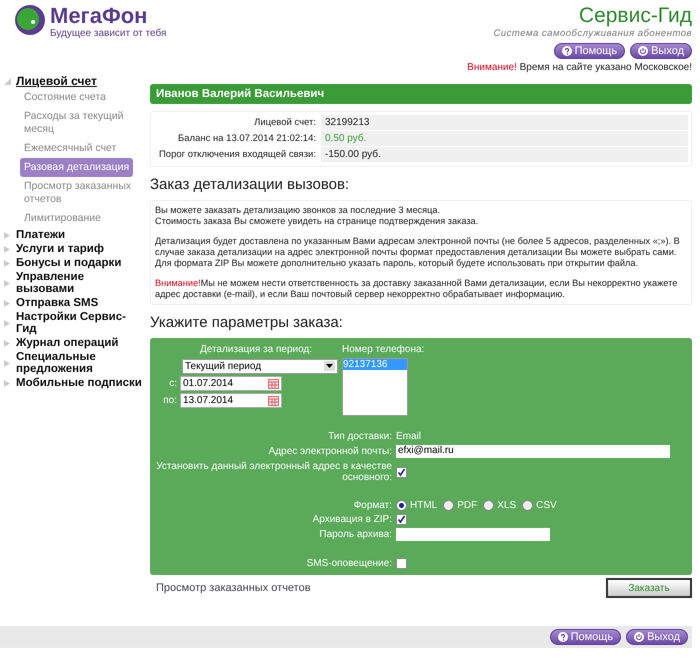 This screenshot has height=658, width=700. I want to click on view-reports-link: Просмотр заказанных отчетов, so click(233, 588).